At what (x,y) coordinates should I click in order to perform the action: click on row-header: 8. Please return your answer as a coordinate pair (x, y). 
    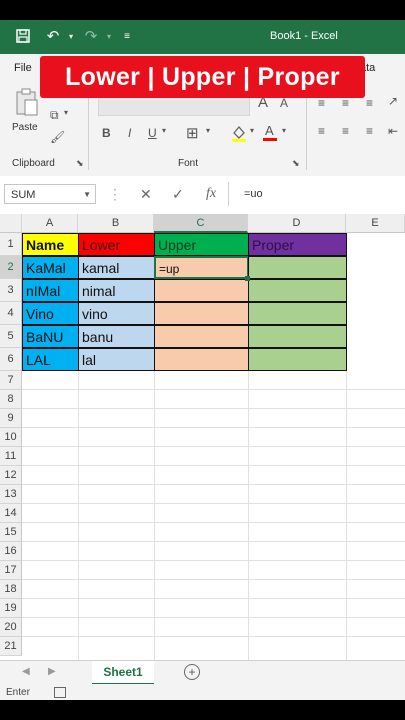
    Looking at the image, I should click on (11, 399).